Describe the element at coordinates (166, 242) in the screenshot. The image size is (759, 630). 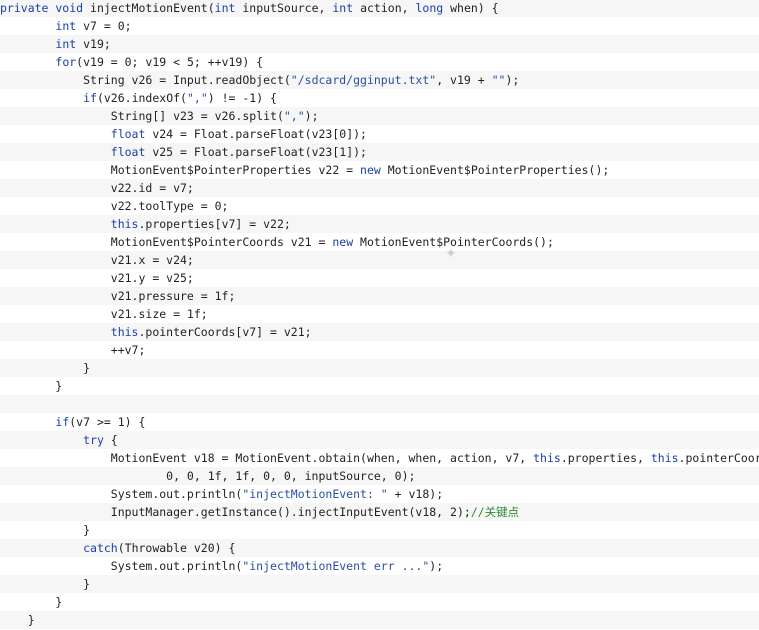
I see `code-token: MotionEvent$PointerCoords v21 =` at that location.